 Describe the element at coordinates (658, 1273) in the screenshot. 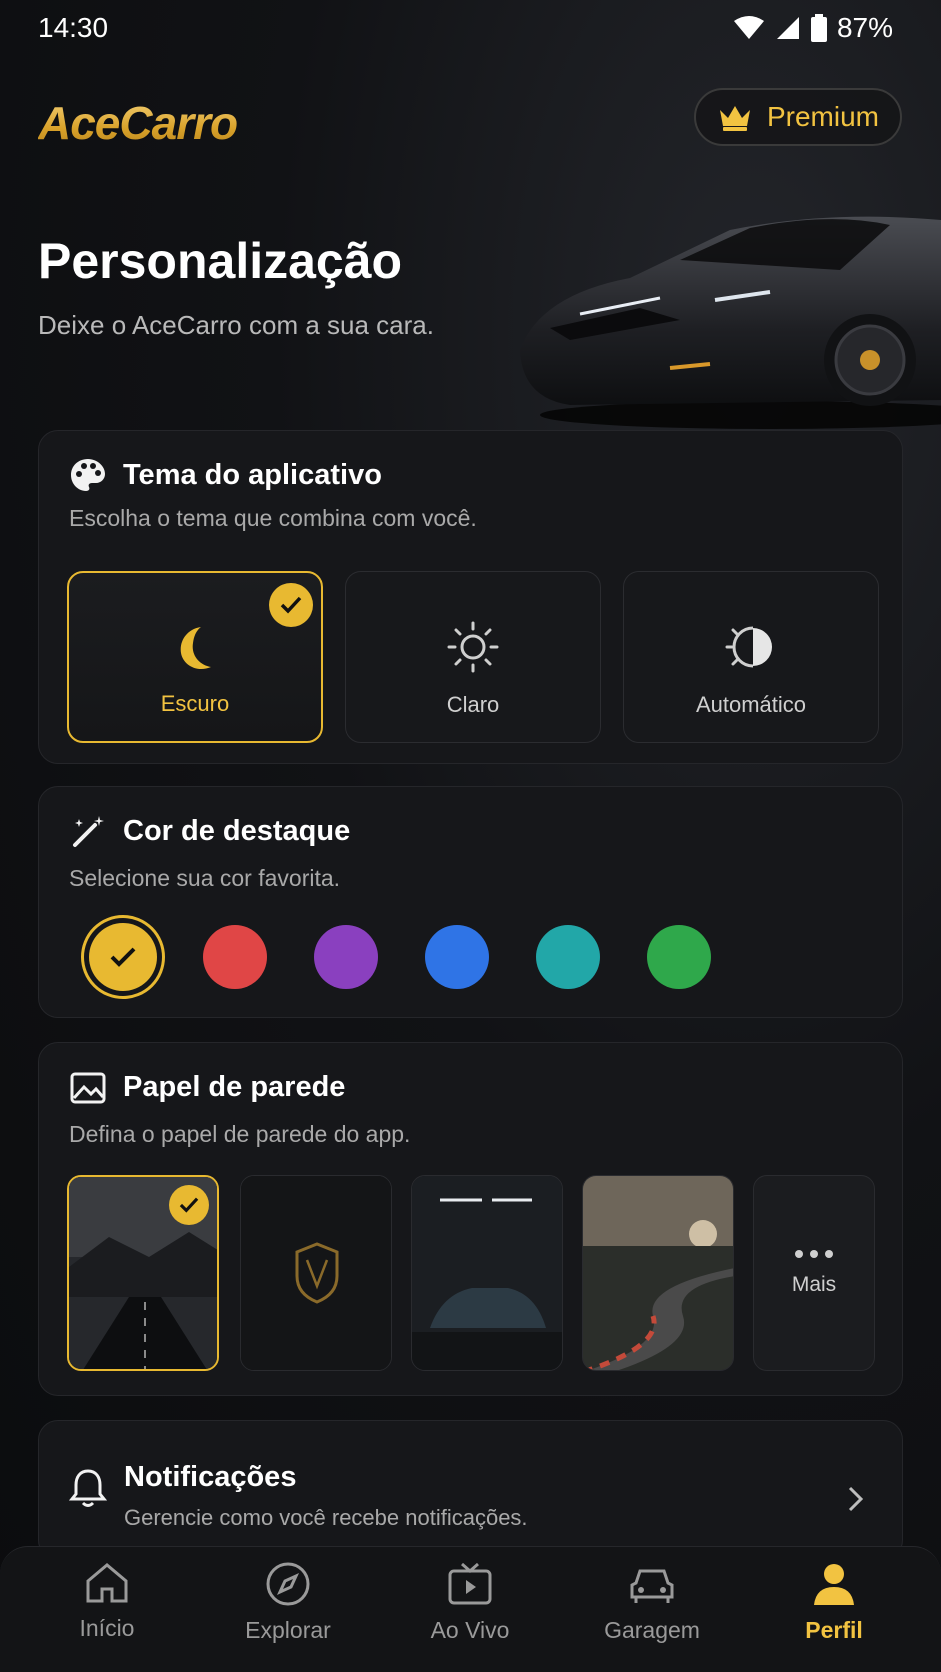

I see `wallpaper-racetrack` at that location.